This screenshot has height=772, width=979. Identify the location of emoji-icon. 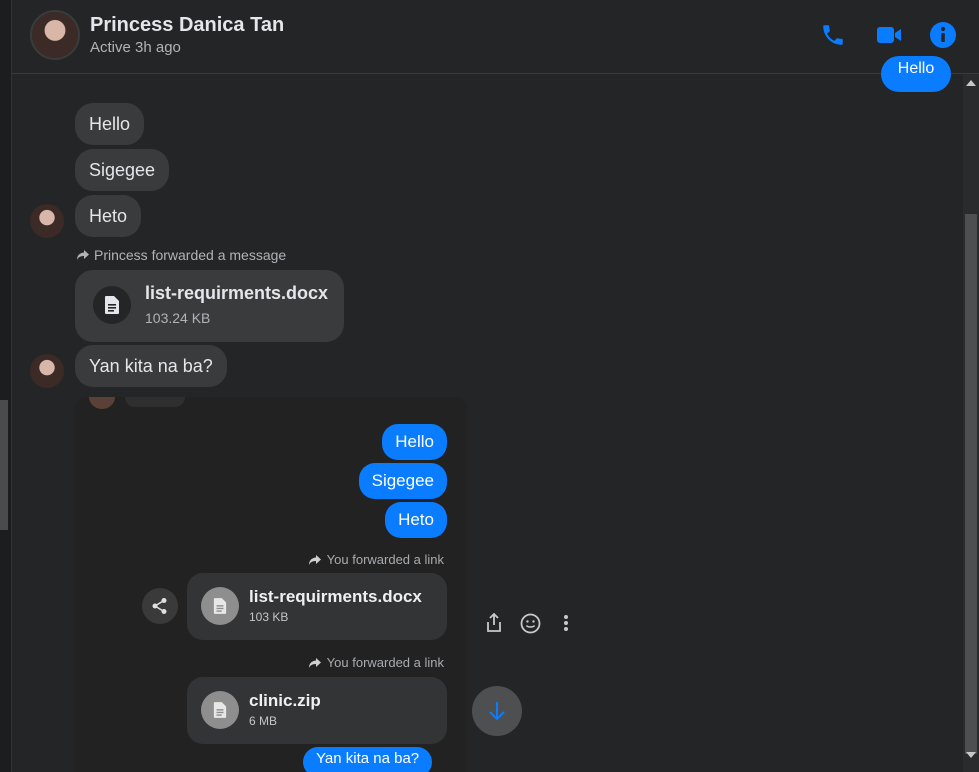
(530, 623).